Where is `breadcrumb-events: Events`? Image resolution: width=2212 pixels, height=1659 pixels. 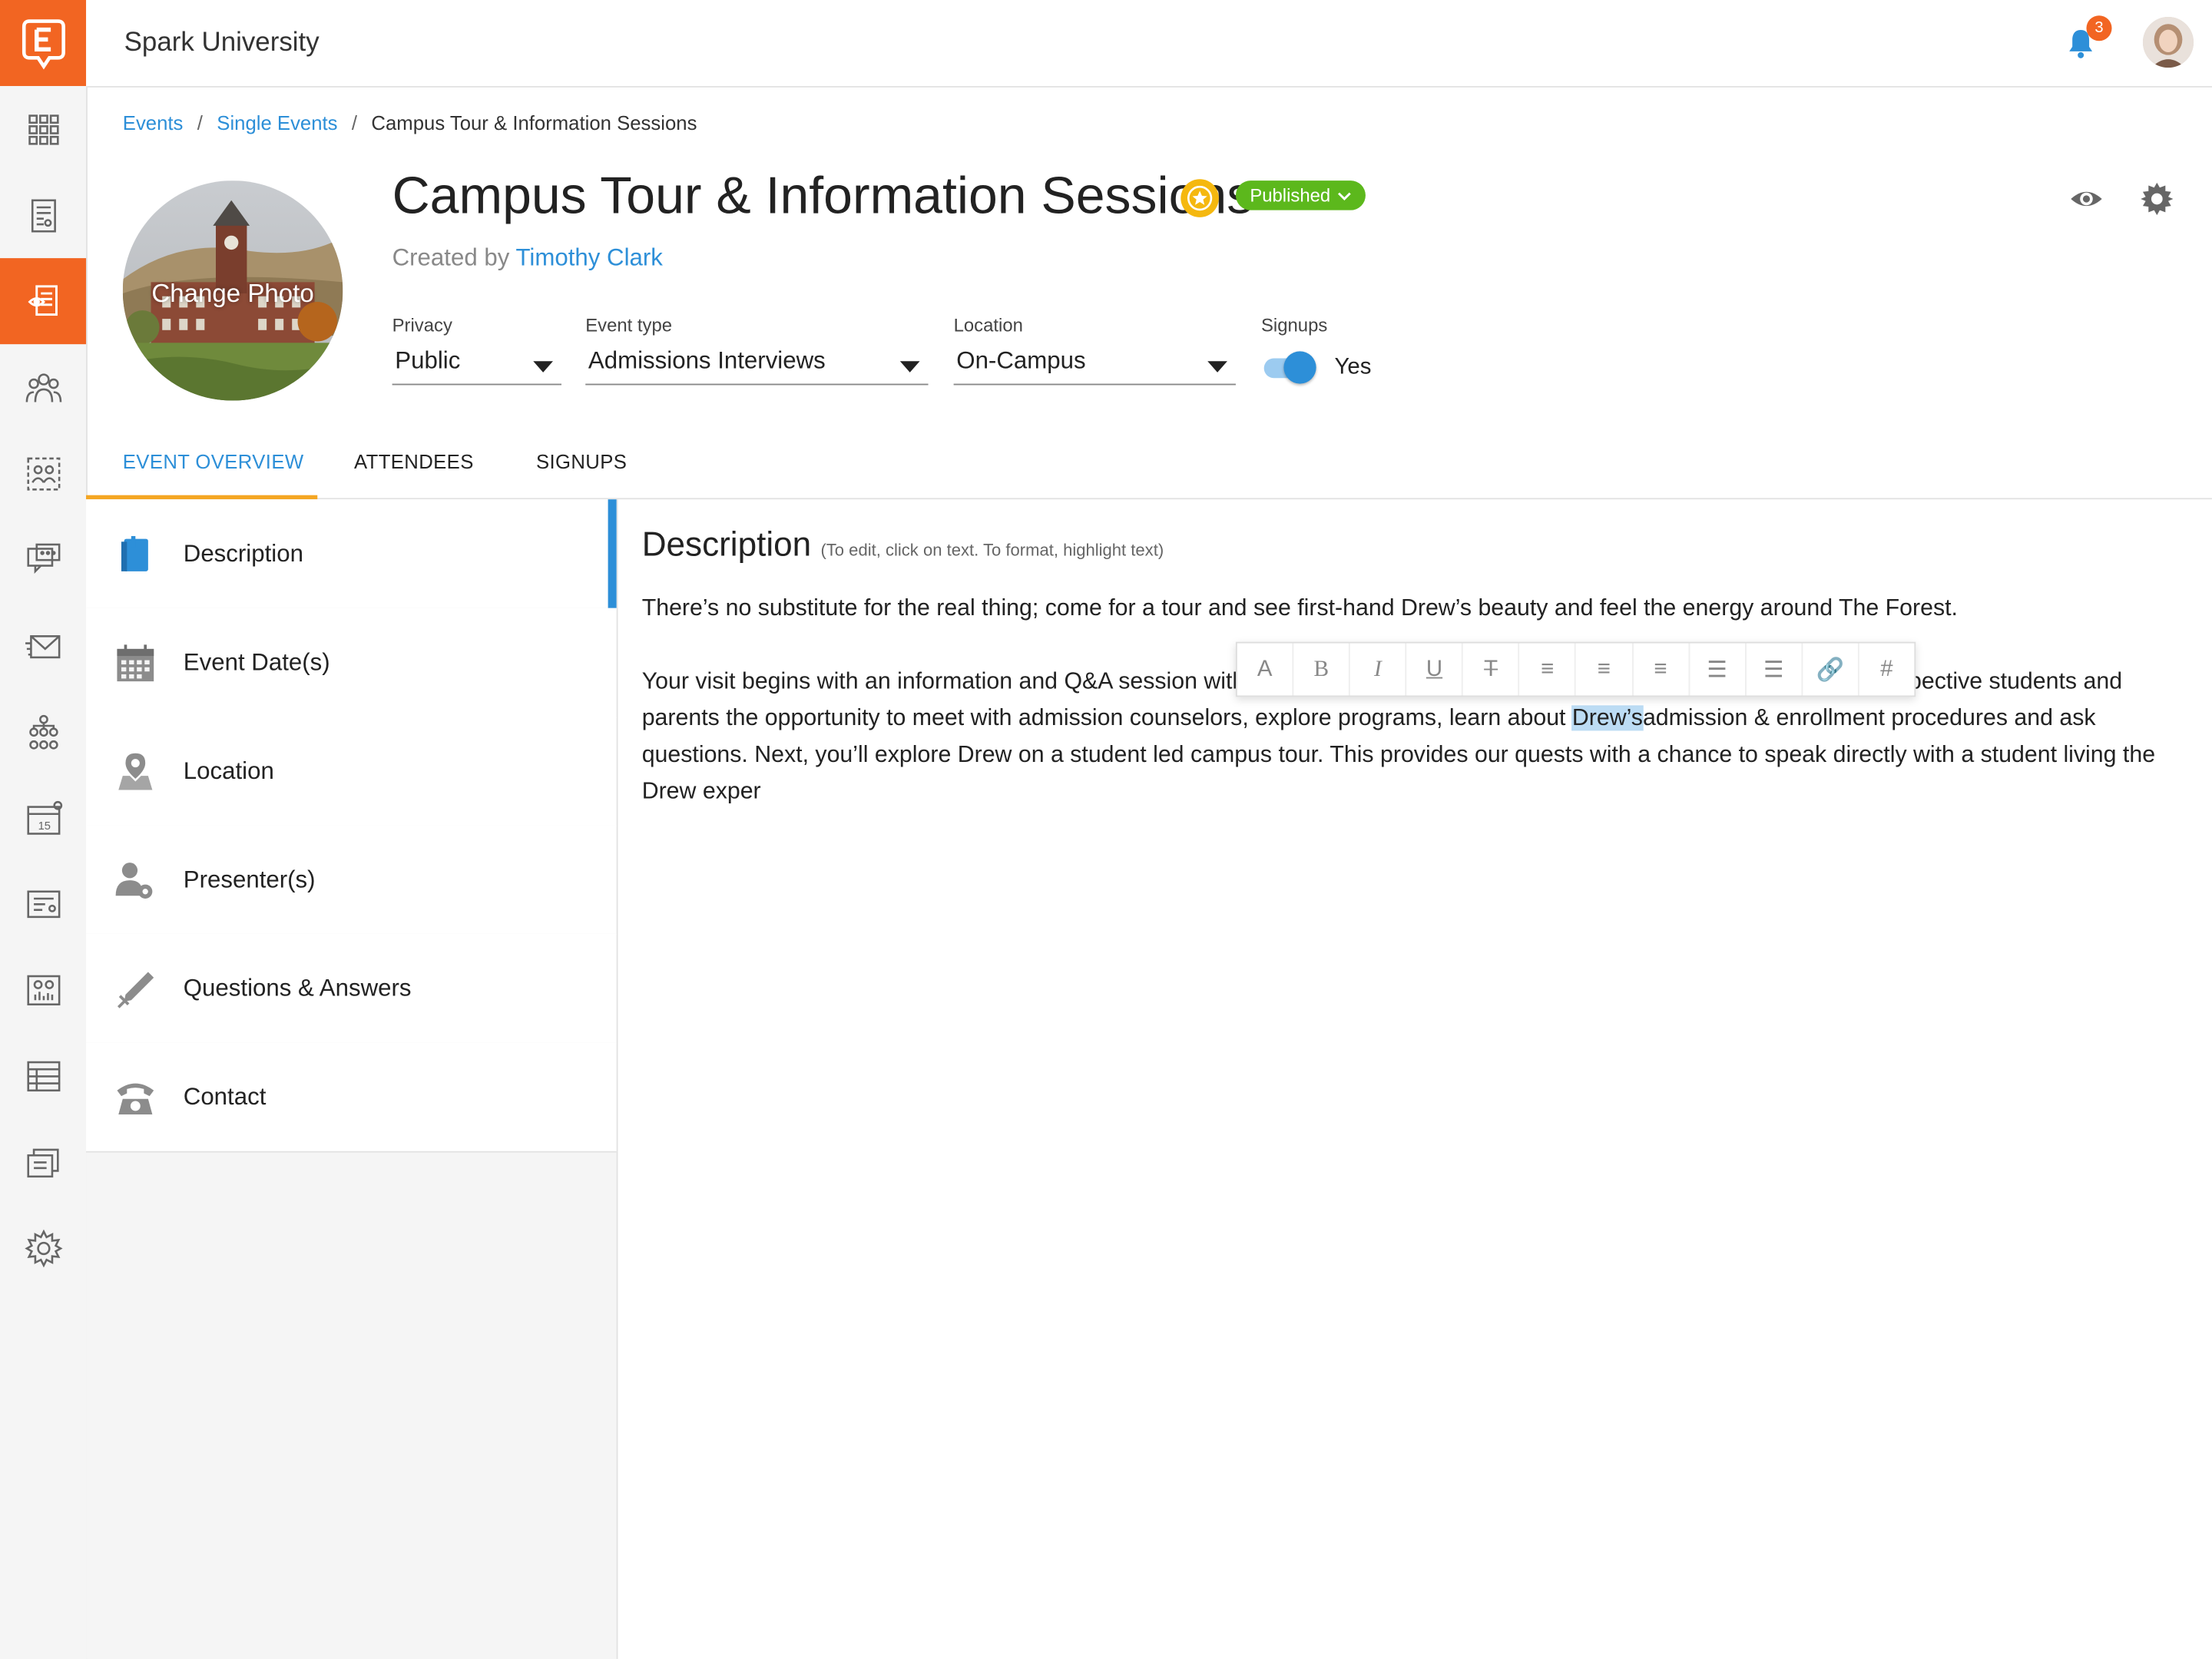 breadcrumb-events: Events is located at coordinates (154, 123).